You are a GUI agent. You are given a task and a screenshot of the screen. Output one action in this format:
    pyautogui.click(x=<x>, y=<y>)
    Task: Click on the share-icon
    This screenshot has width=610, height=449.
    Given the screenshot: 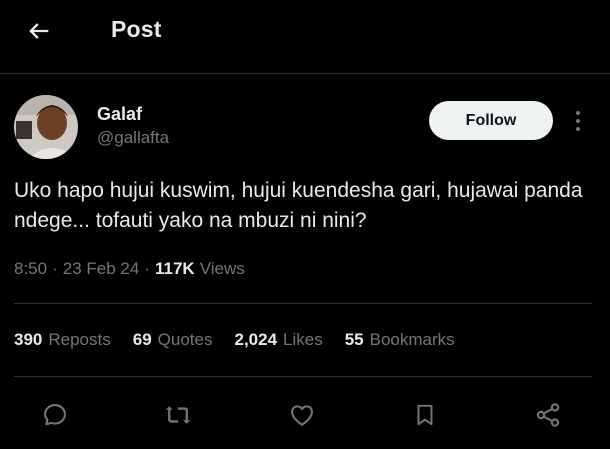 What is the action you would take?
    pyautogui.click(x=548, y=415)
    